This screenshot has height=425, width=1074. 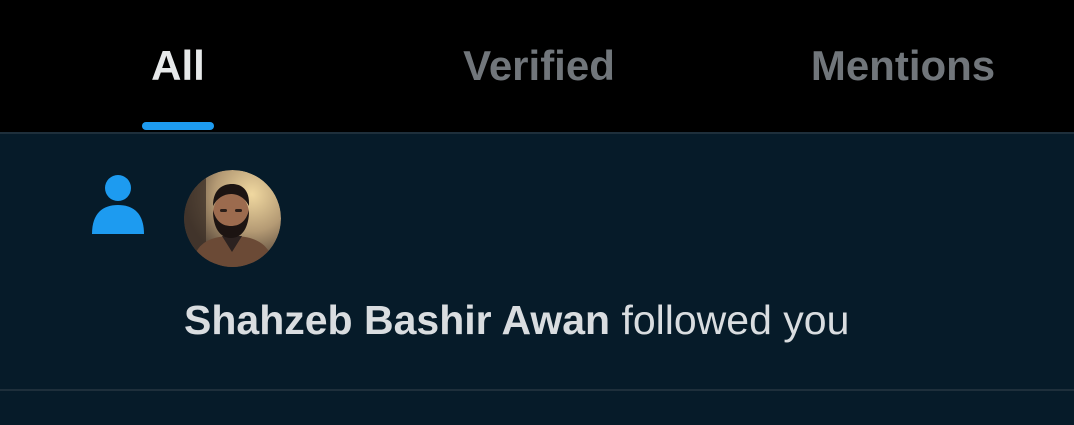 I want to click on active-tab-indicator, so click(x=178, y=126).